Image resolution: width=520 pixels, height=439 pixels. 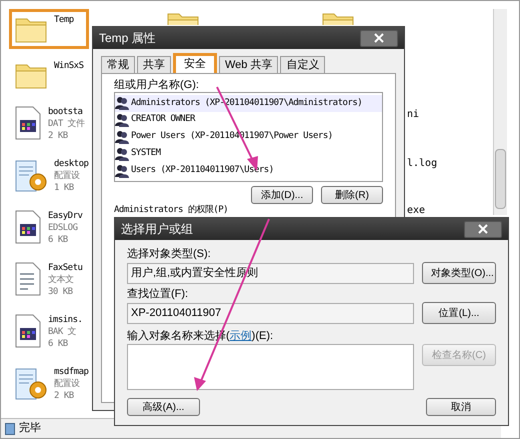 I want to click on window-title: 选择用户或组, so click(x=157, y=229).